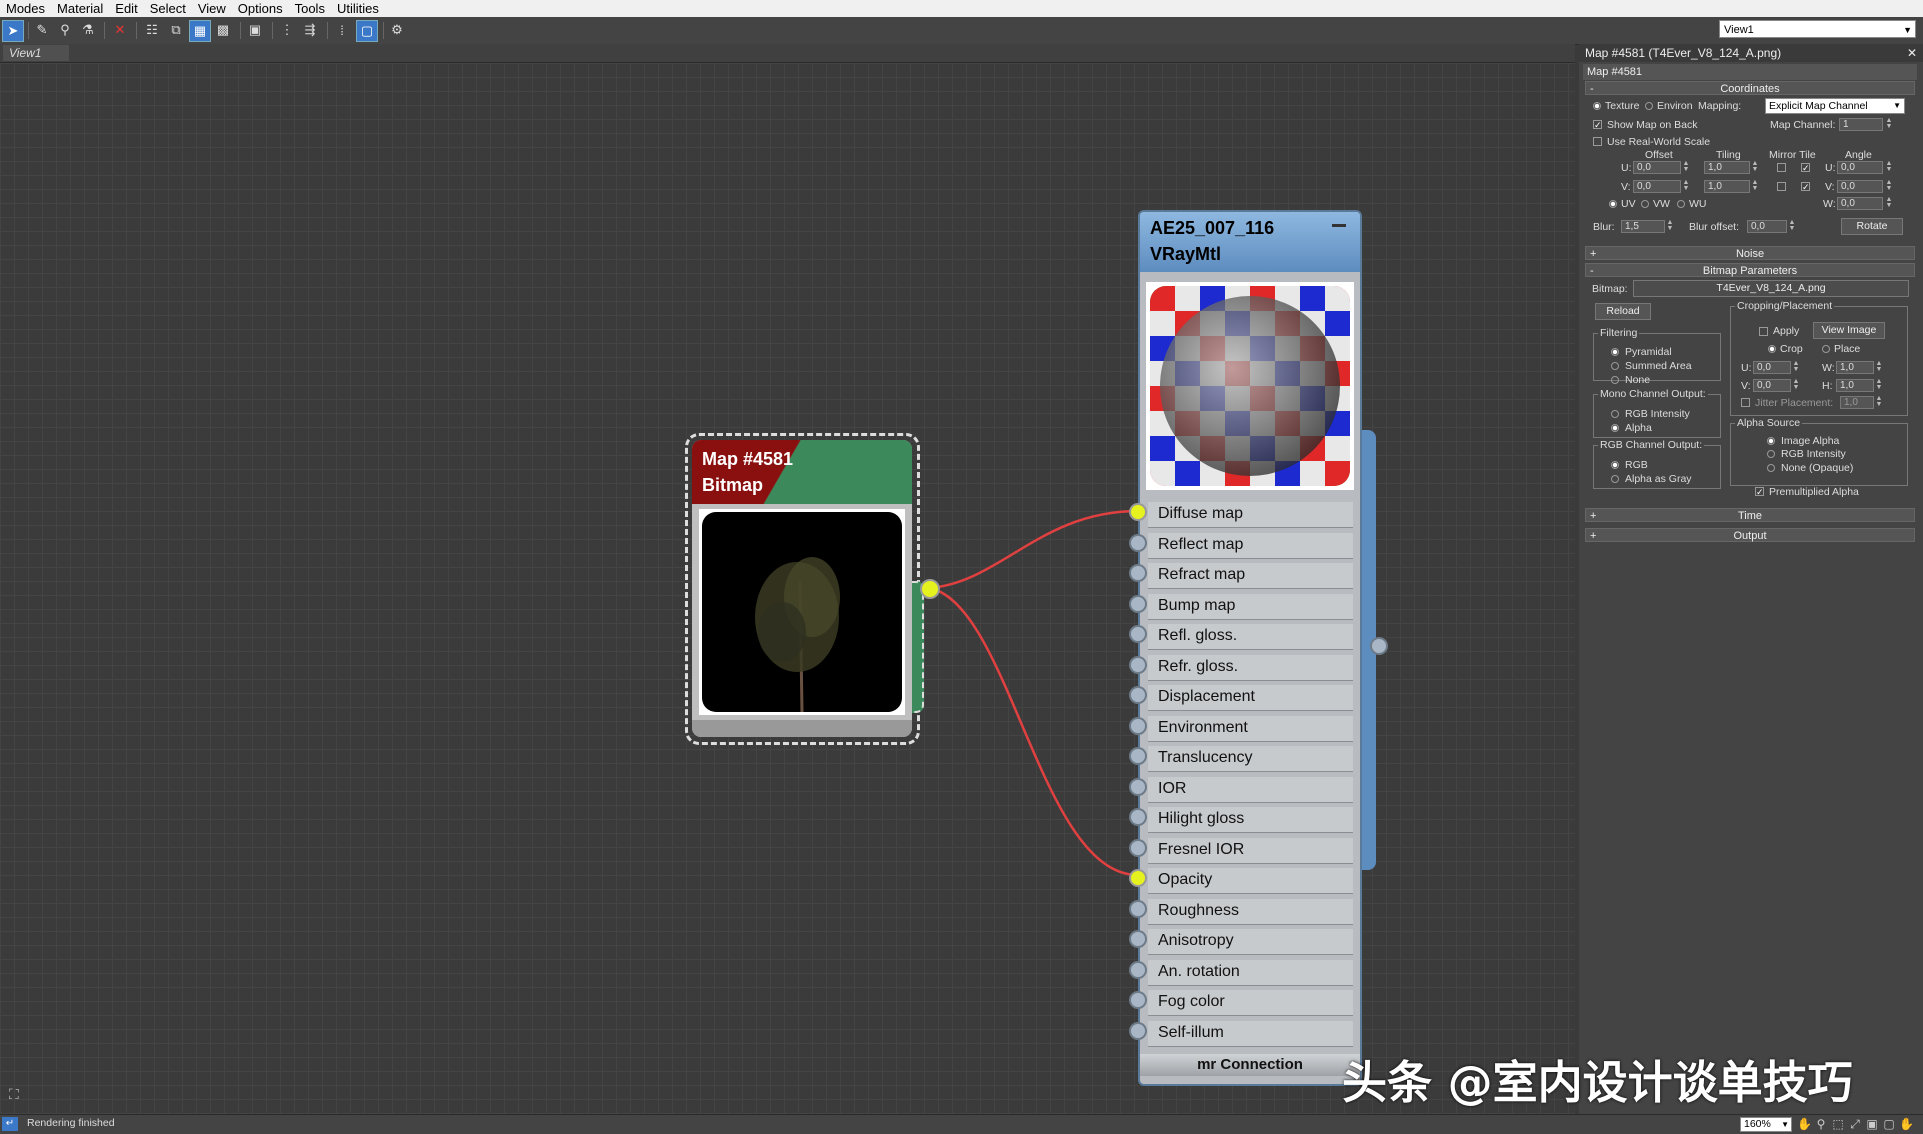 The height and width of the screenshot is (1134, 1923). Describe the element at coordinates (1766, 1124) in the screenshot. I see `zoom-select: 160% ▼` at that location.